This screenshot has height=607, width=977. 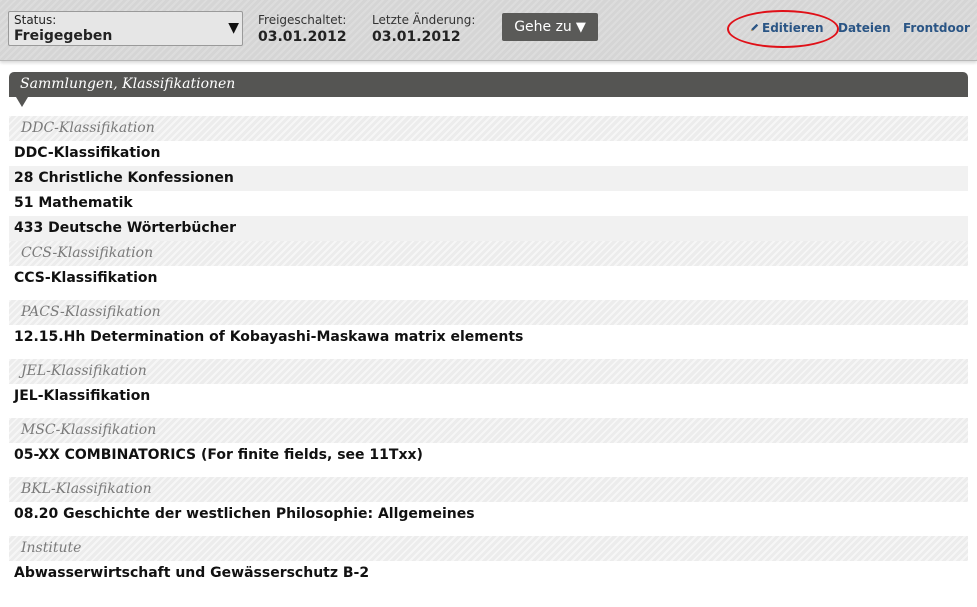 I want to click on released-date: 03.01.2012, so click(x=302, y=37).